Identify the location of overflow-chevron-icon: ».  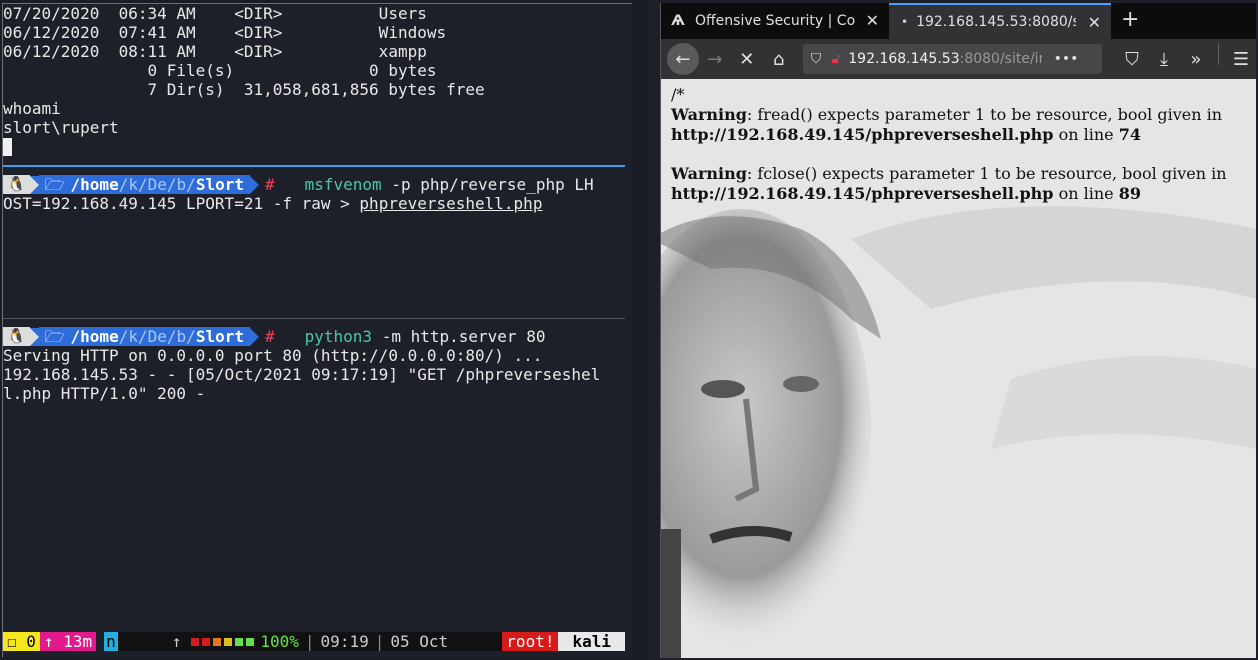
(1196, 59).